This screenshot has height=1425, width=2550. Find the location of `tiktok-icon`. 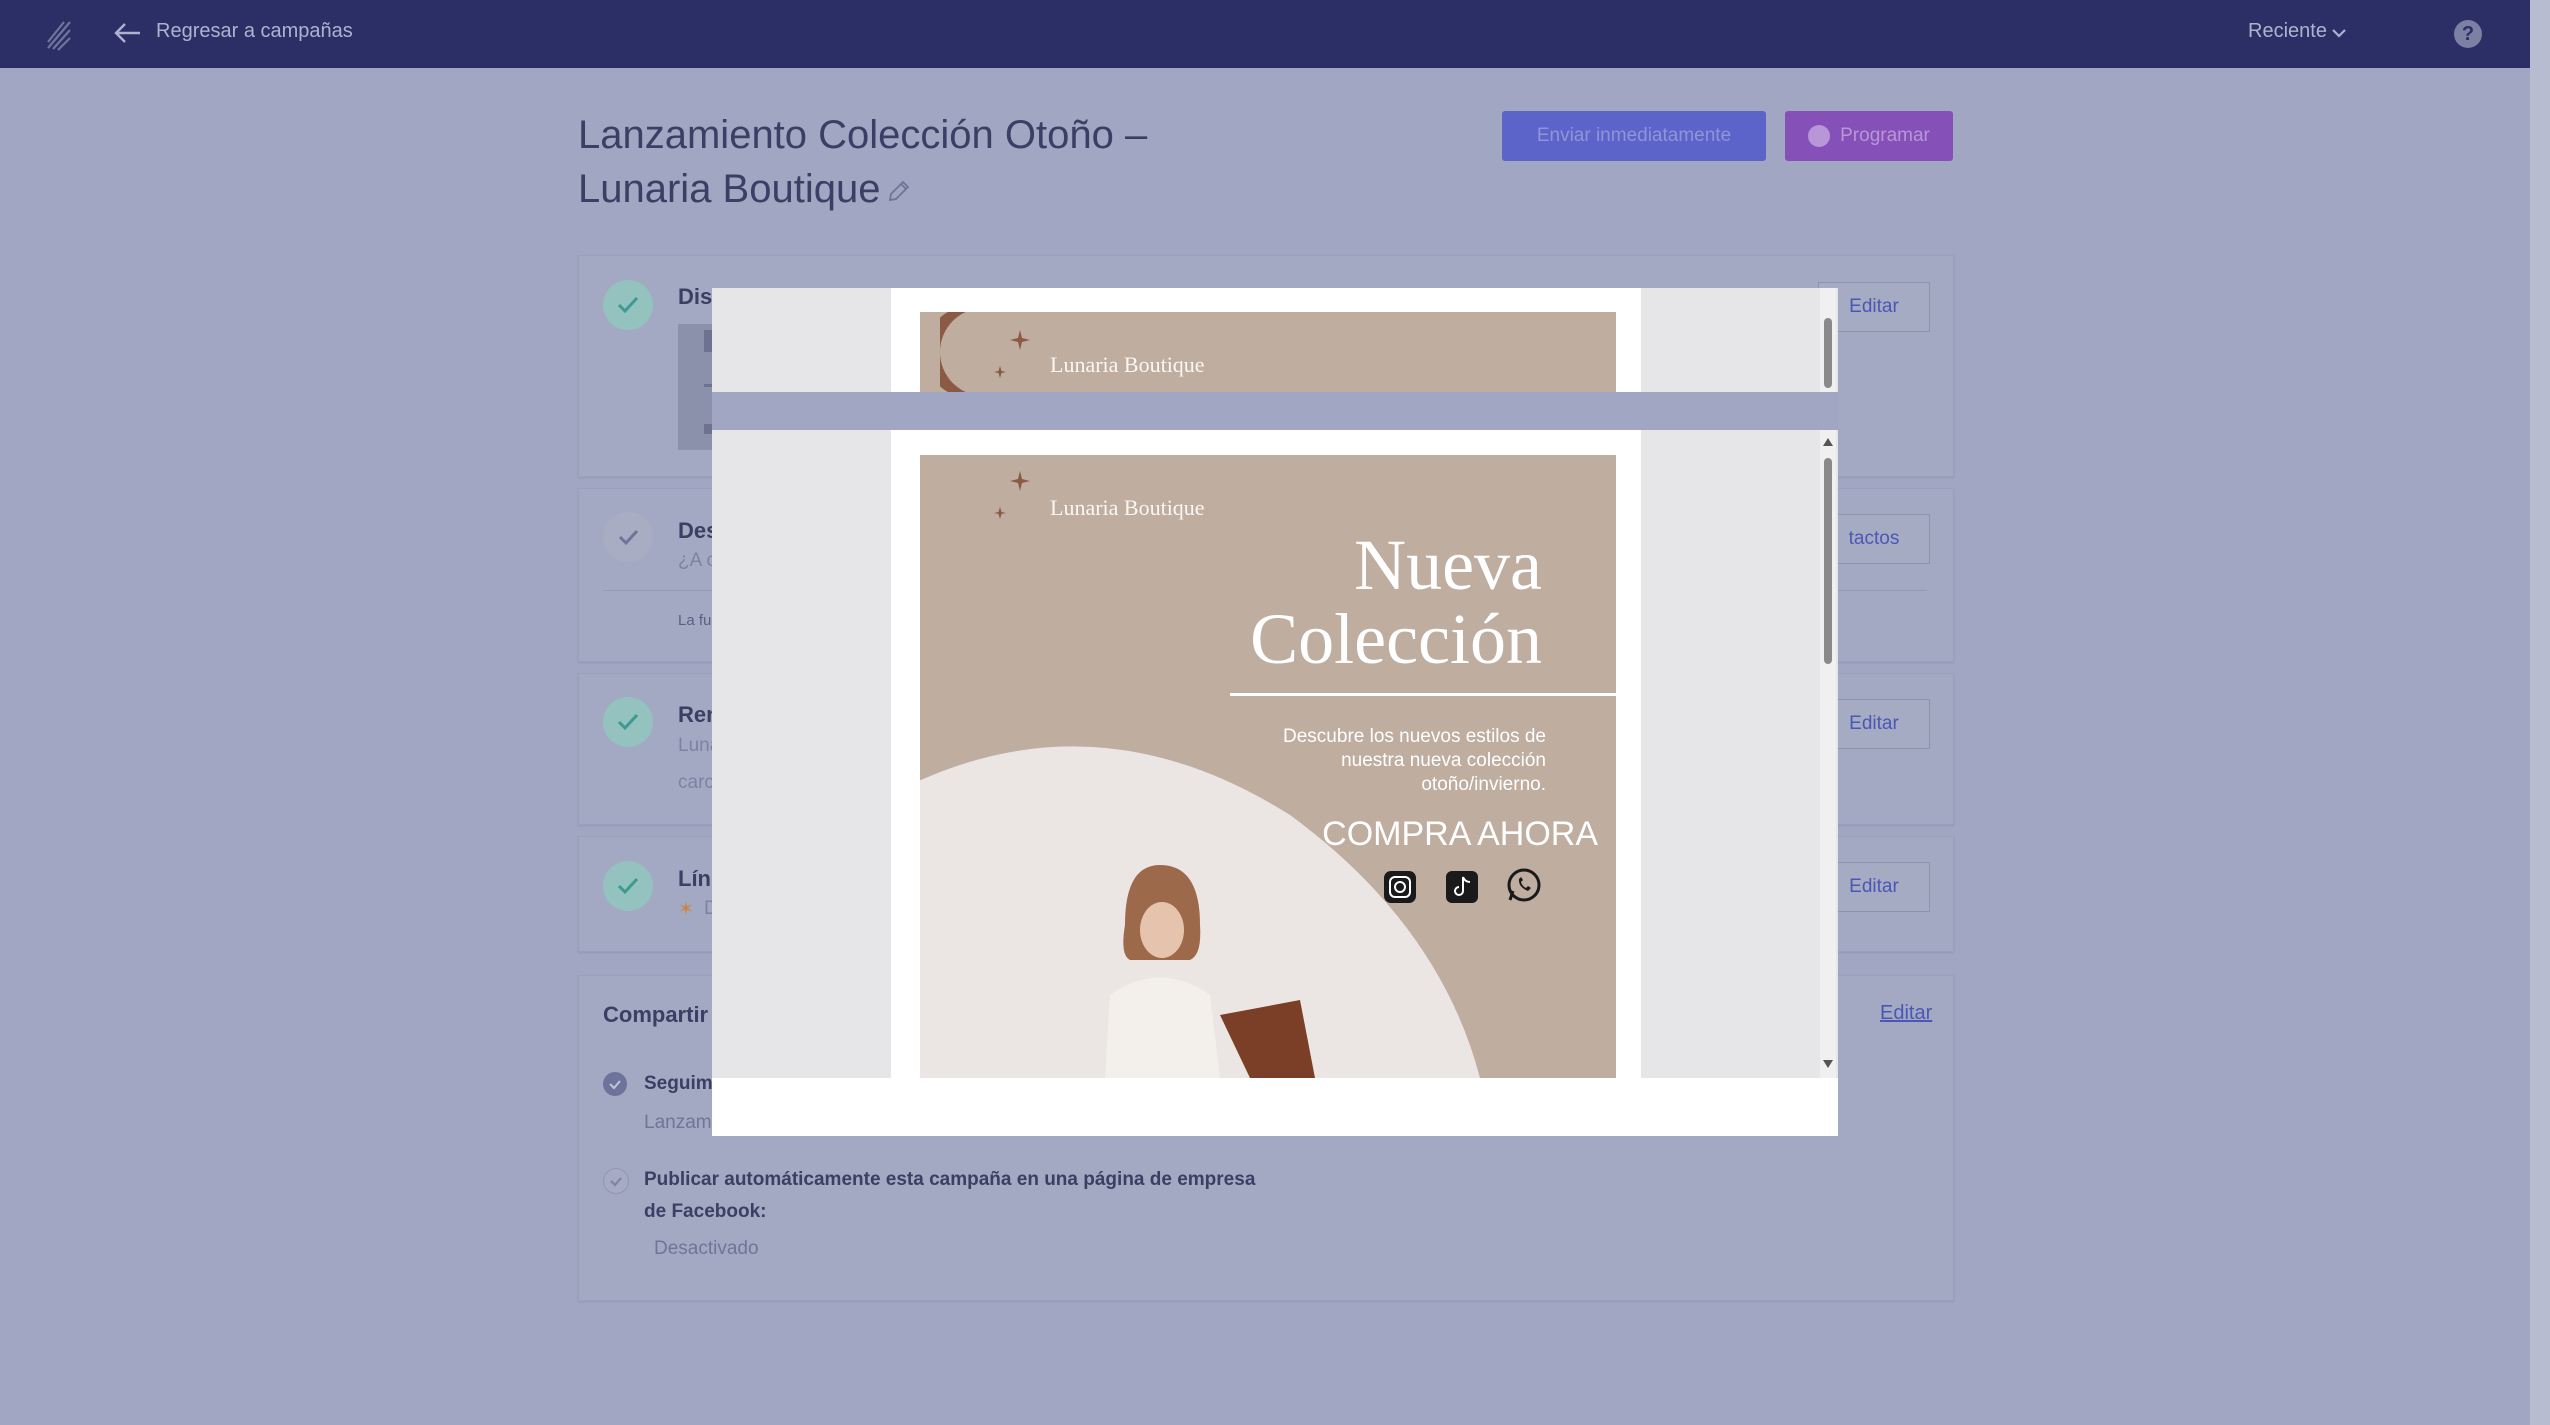

tiktok-icon is located at coordinates (1462, 887).